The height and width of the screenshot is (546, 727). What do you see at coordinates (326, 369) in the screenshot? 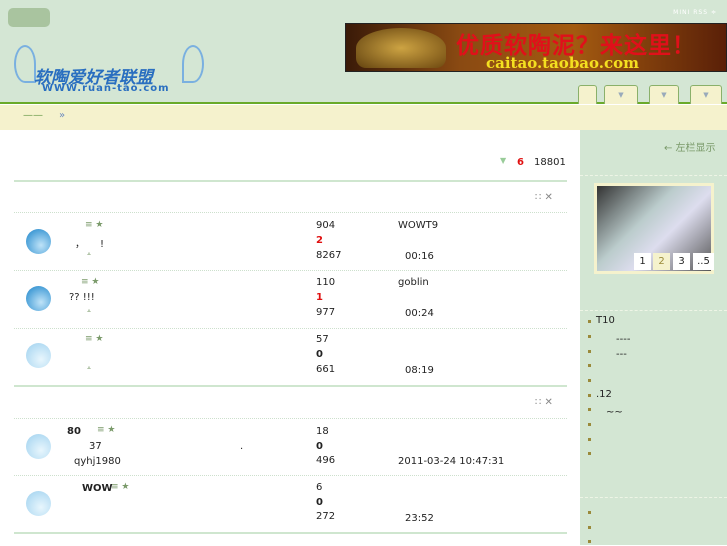
I see `post-count: 661` at bounding box center [326, 369].